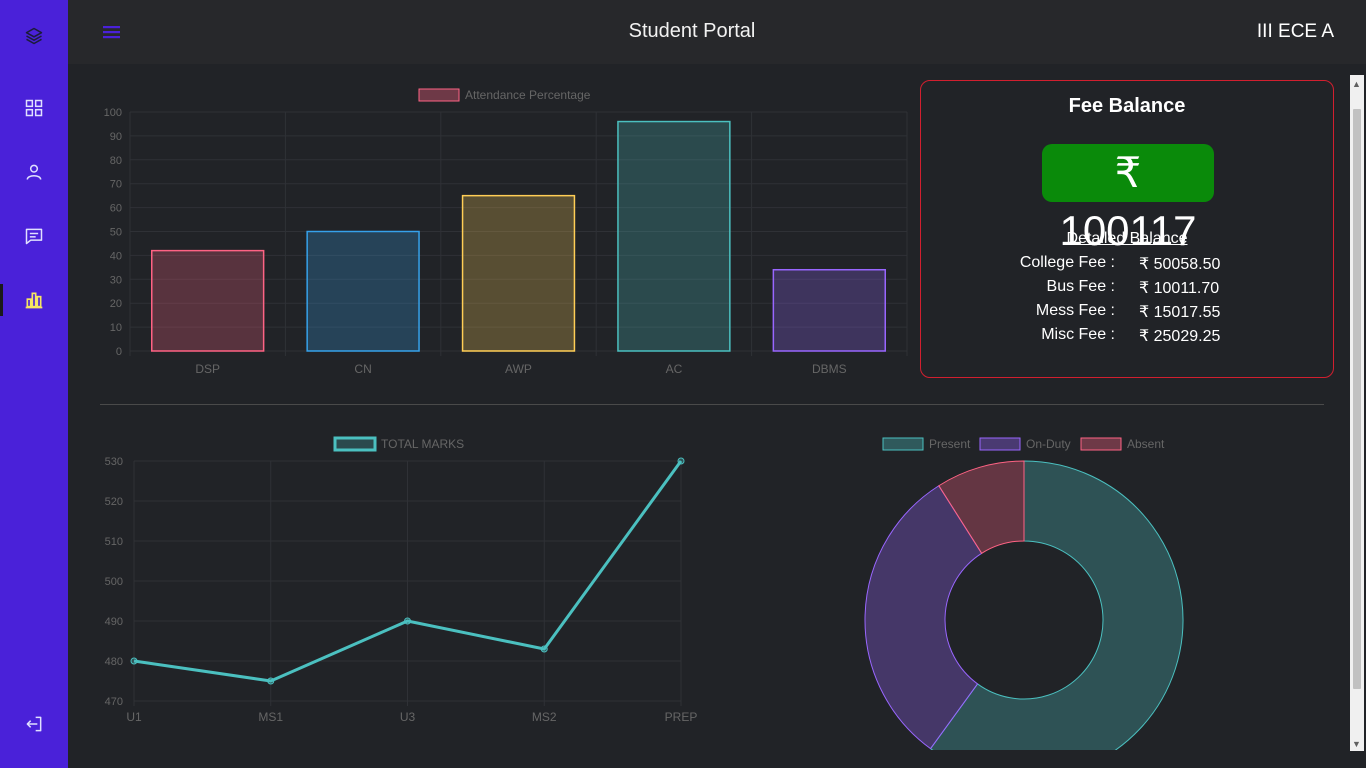 The image size is (1366, 768). What do you see at coordinates (114, 542) in the screenshot?
I see `y-tick-label: 510` at bounding box center [114, 542].